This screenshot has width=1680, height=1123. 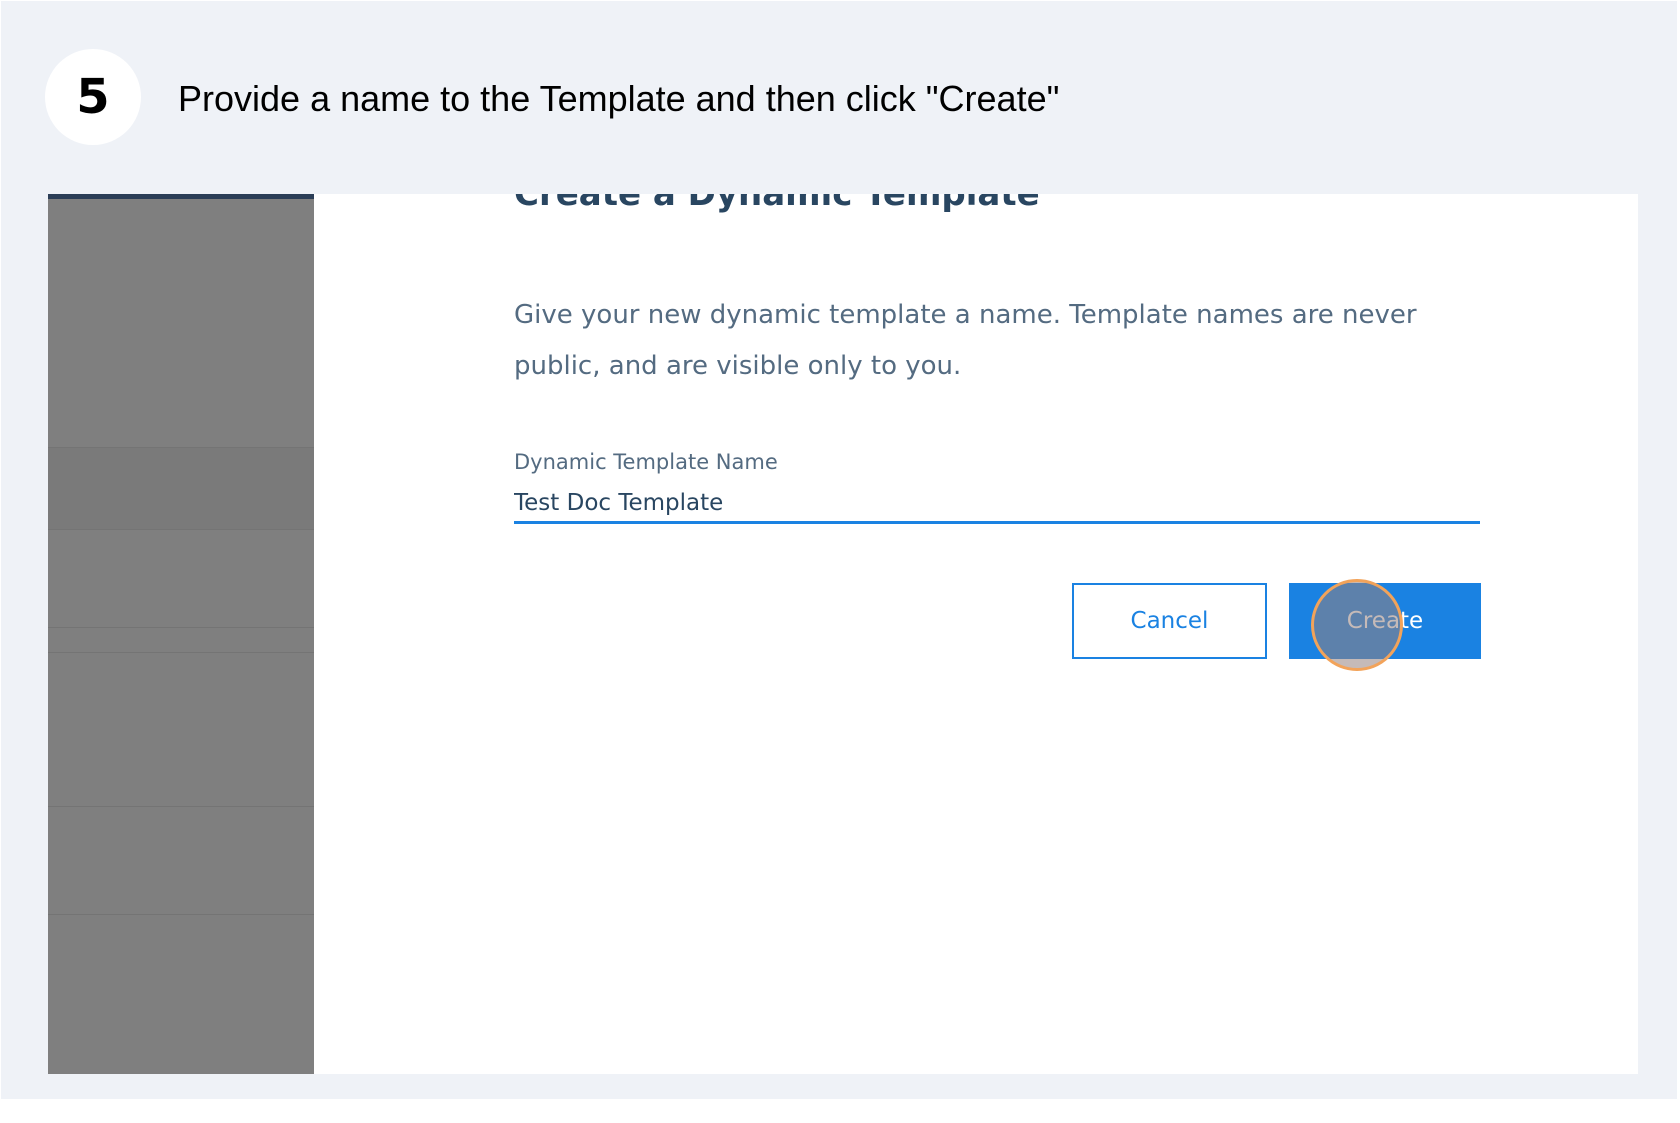 I want to click on template-name-input, so click(x=997, y=504).